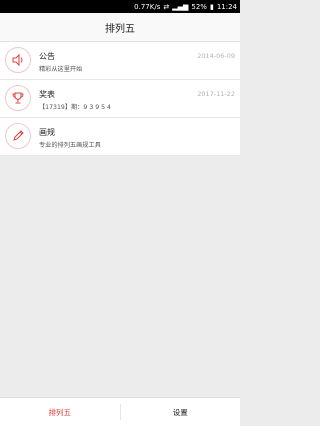 Image resolution: width=320 pixels, height=426 pixels. Describe the element at coordinates (18, 98) in the screenshot. I see `trophy-icon` at that location.